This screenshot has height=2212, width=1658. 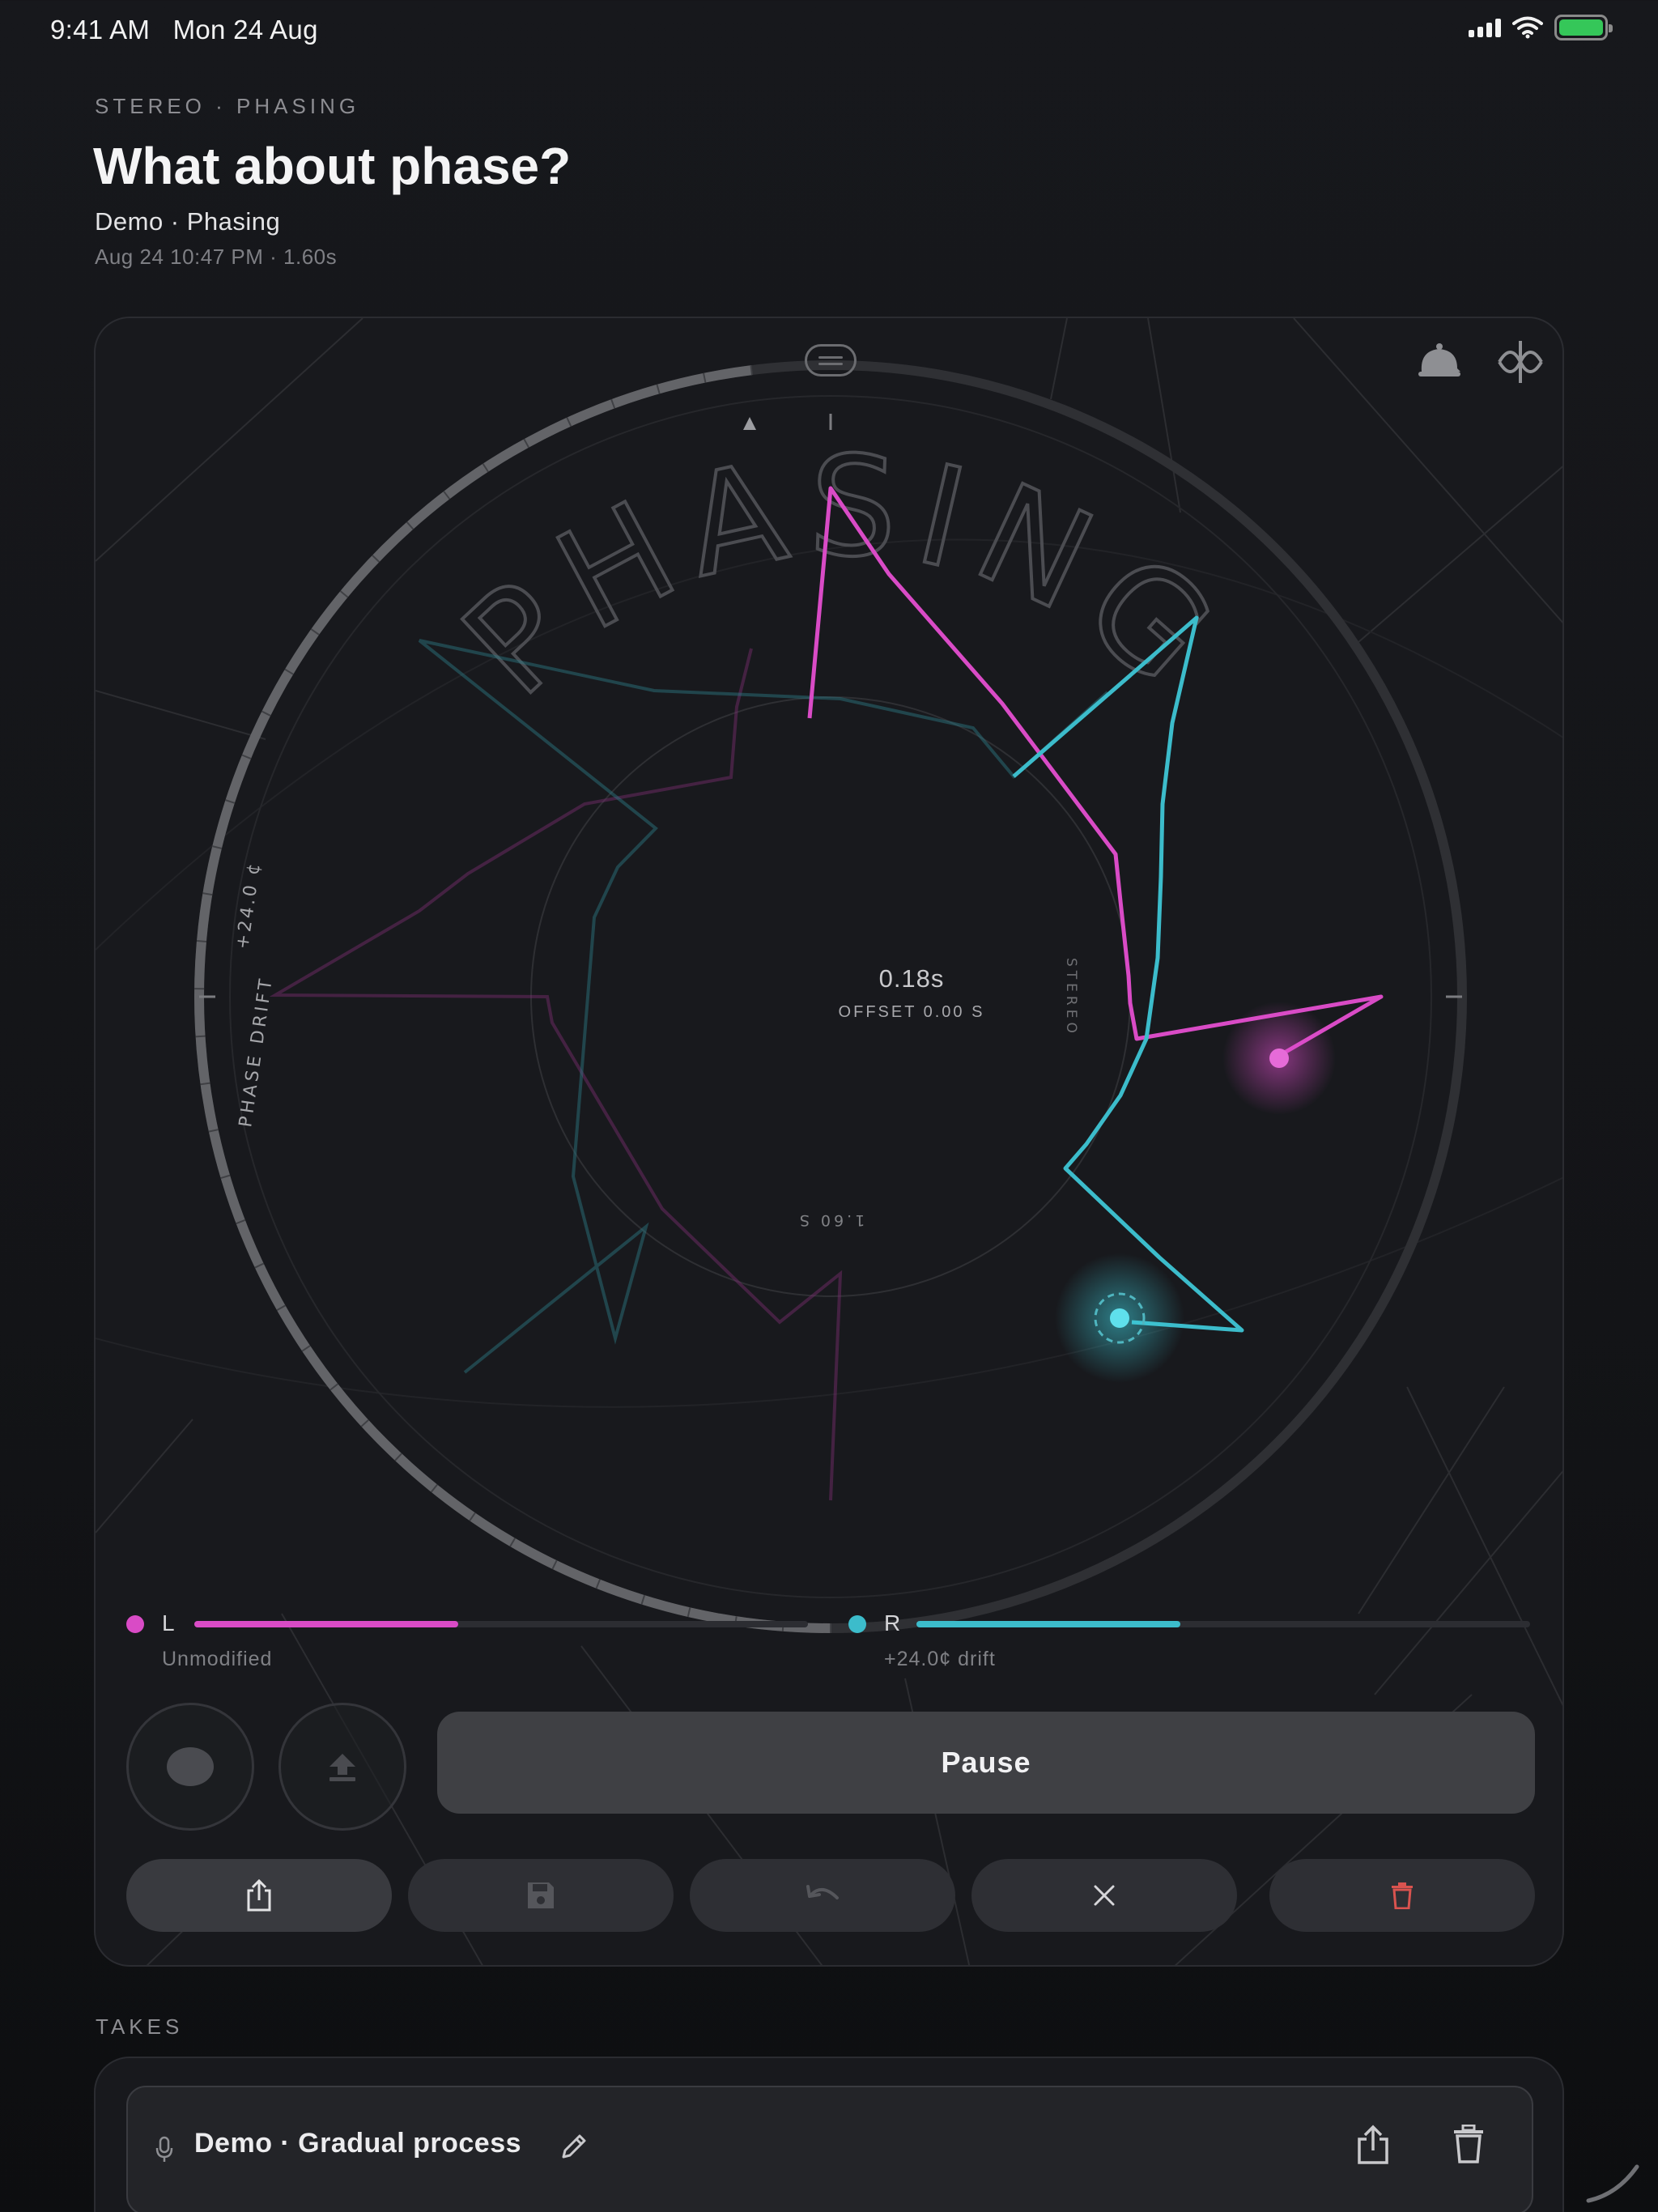 I want to click on left-channel-head, so click(x=1279, y=1059).